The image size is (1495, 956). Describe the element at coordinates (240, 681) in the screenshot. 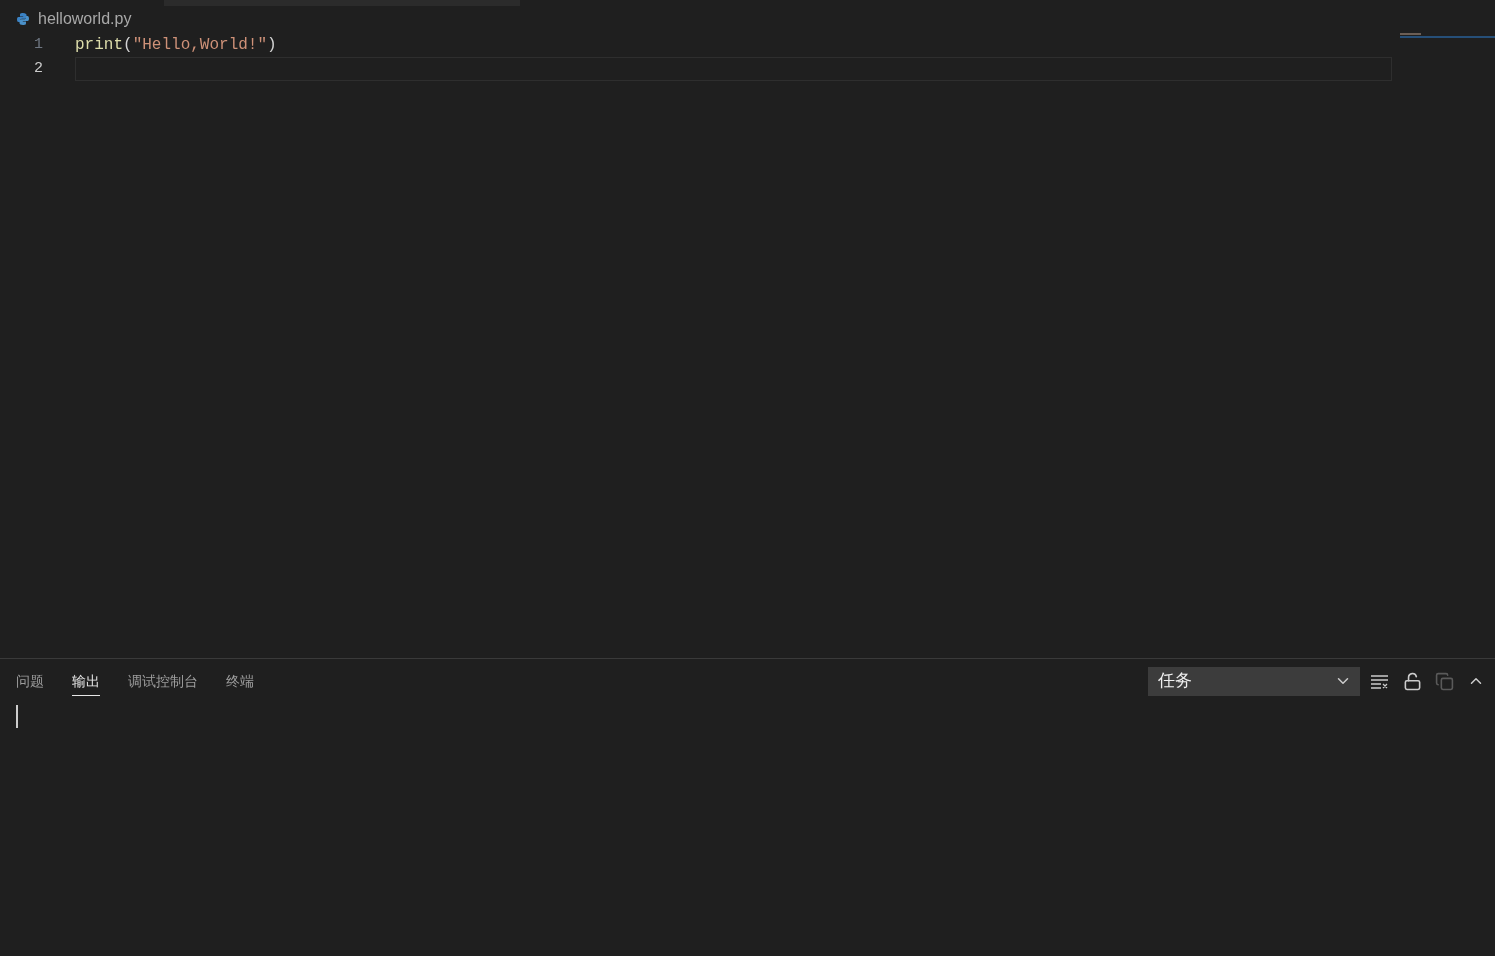

I see `panel-tab: 终端` at that location.